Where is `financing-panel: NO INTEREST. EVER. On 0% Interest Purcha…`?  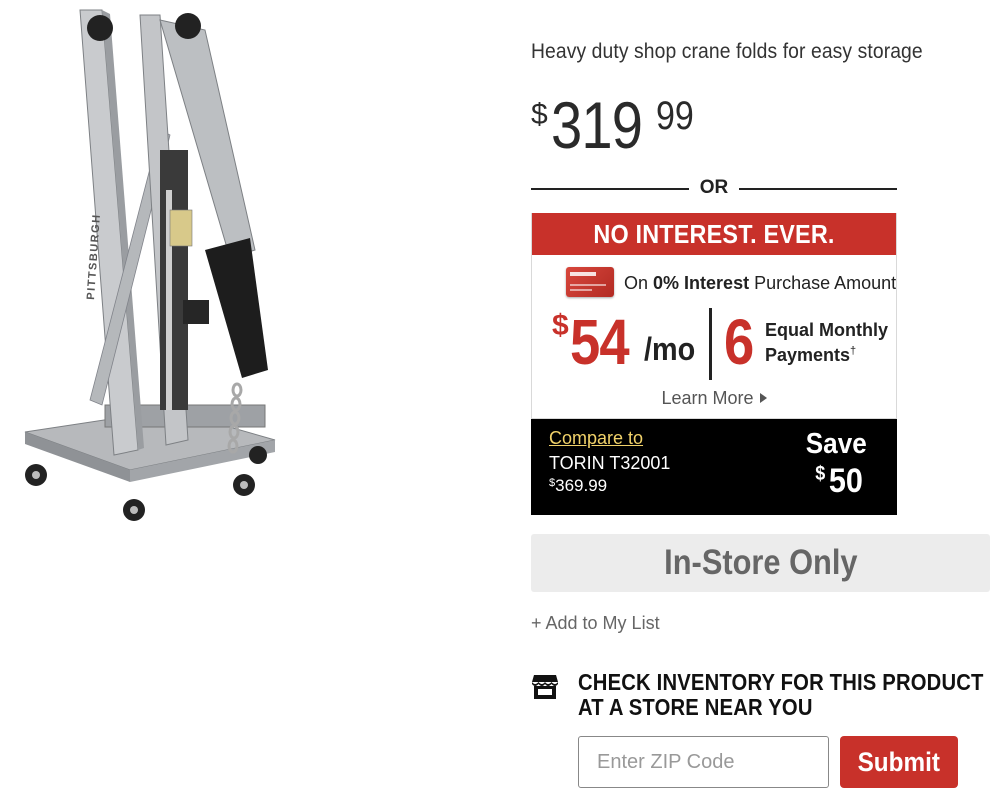 financing-panel: NO INTEREST. EVER. On 0% Interest Purcha… is located at coordinates (714, 316).